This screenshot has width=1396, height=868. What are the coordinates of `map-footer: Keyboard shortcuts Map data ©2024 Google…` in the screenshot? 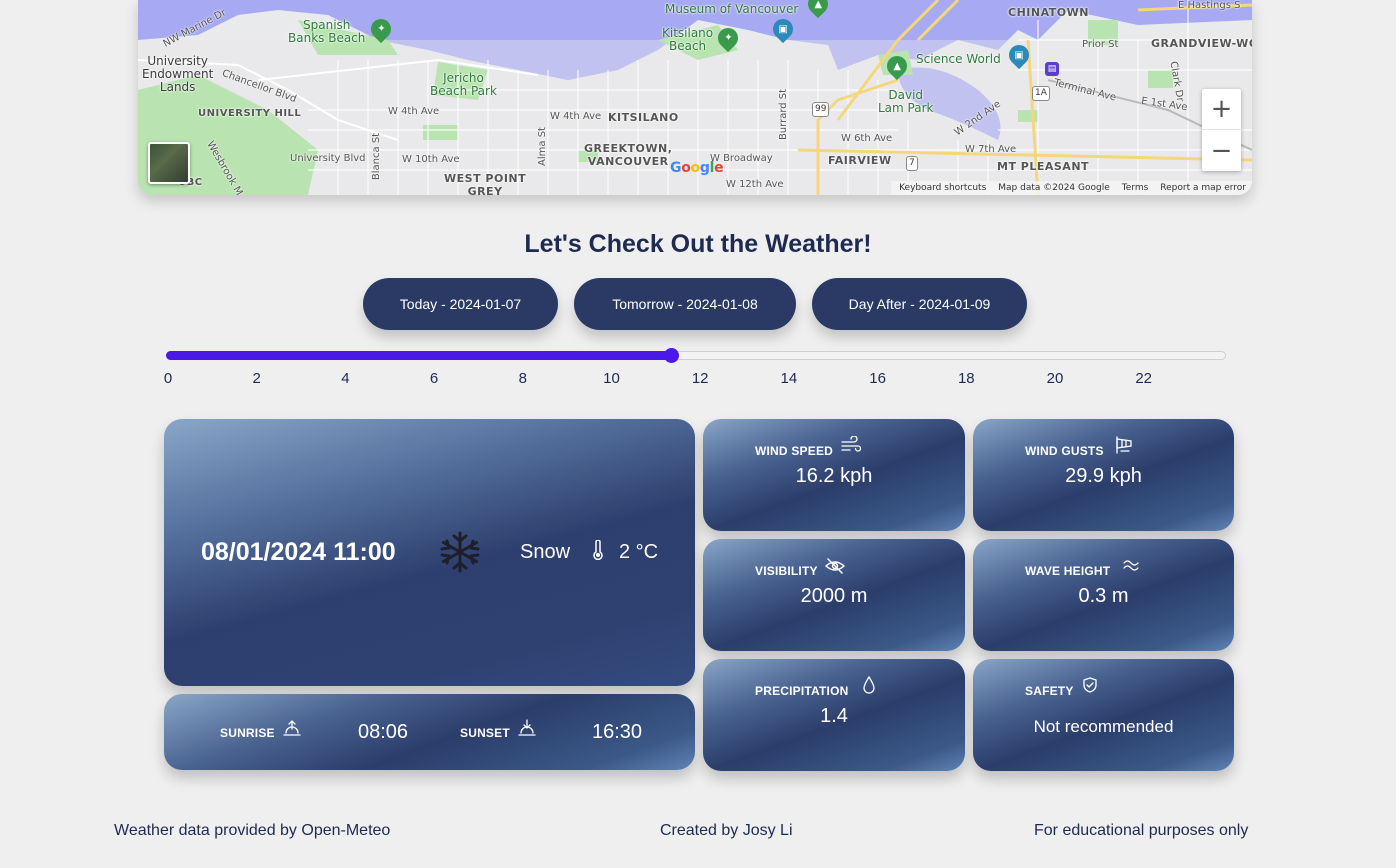 It's located at (1071, 188).